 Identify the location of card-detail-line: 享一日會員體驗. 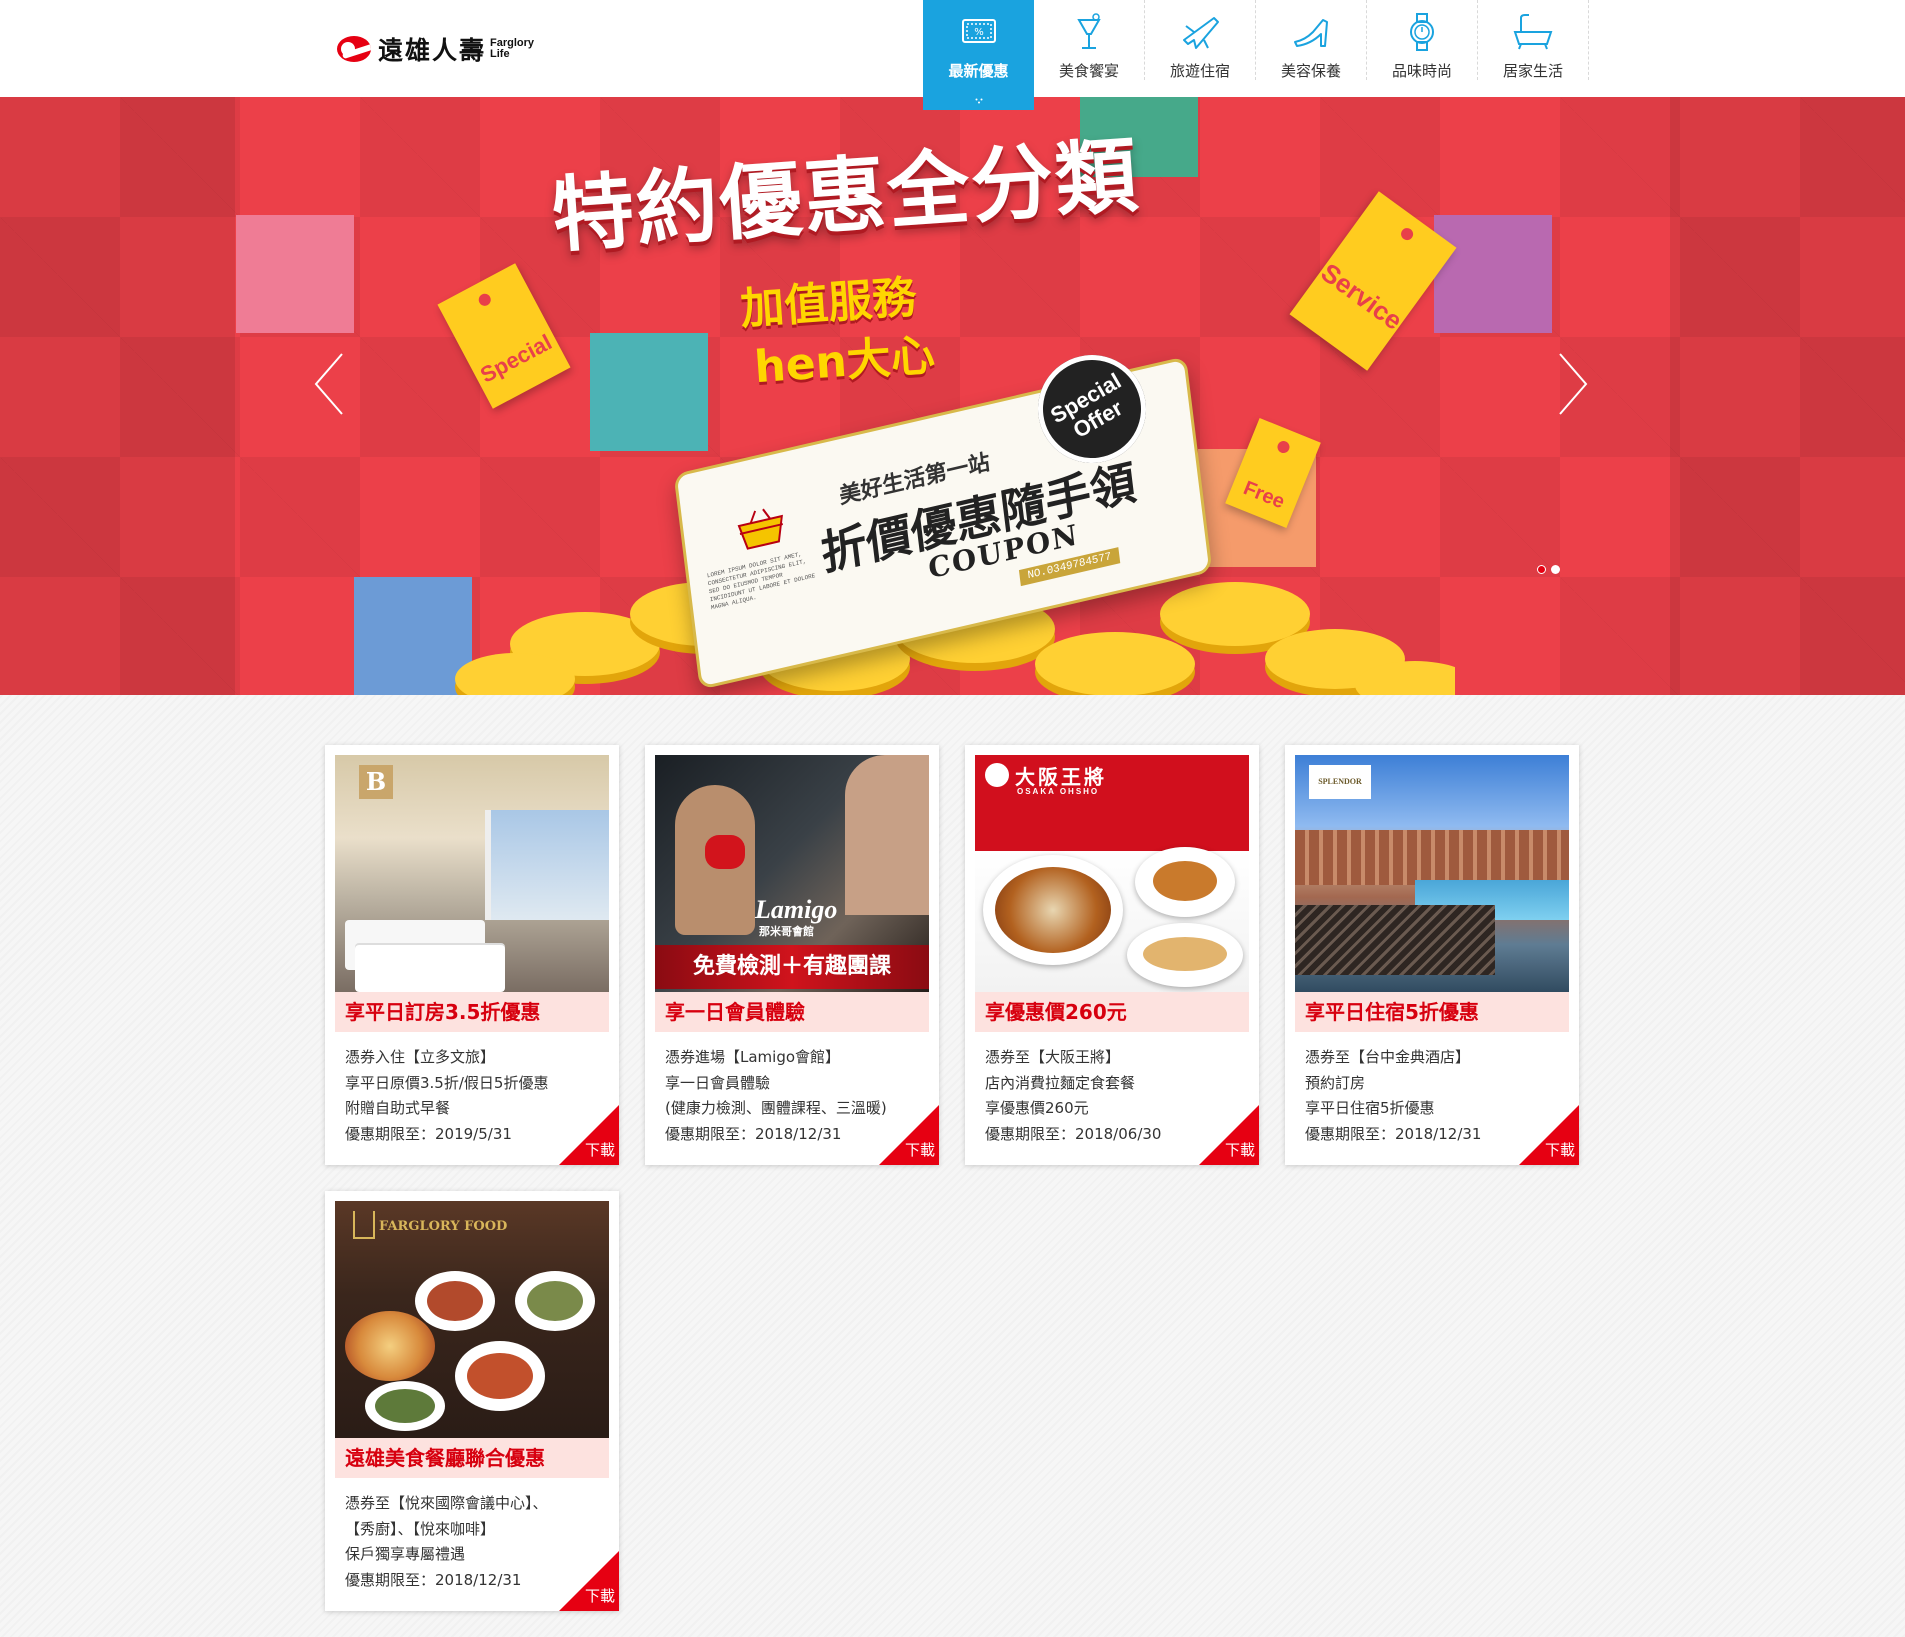
(718, 1082).